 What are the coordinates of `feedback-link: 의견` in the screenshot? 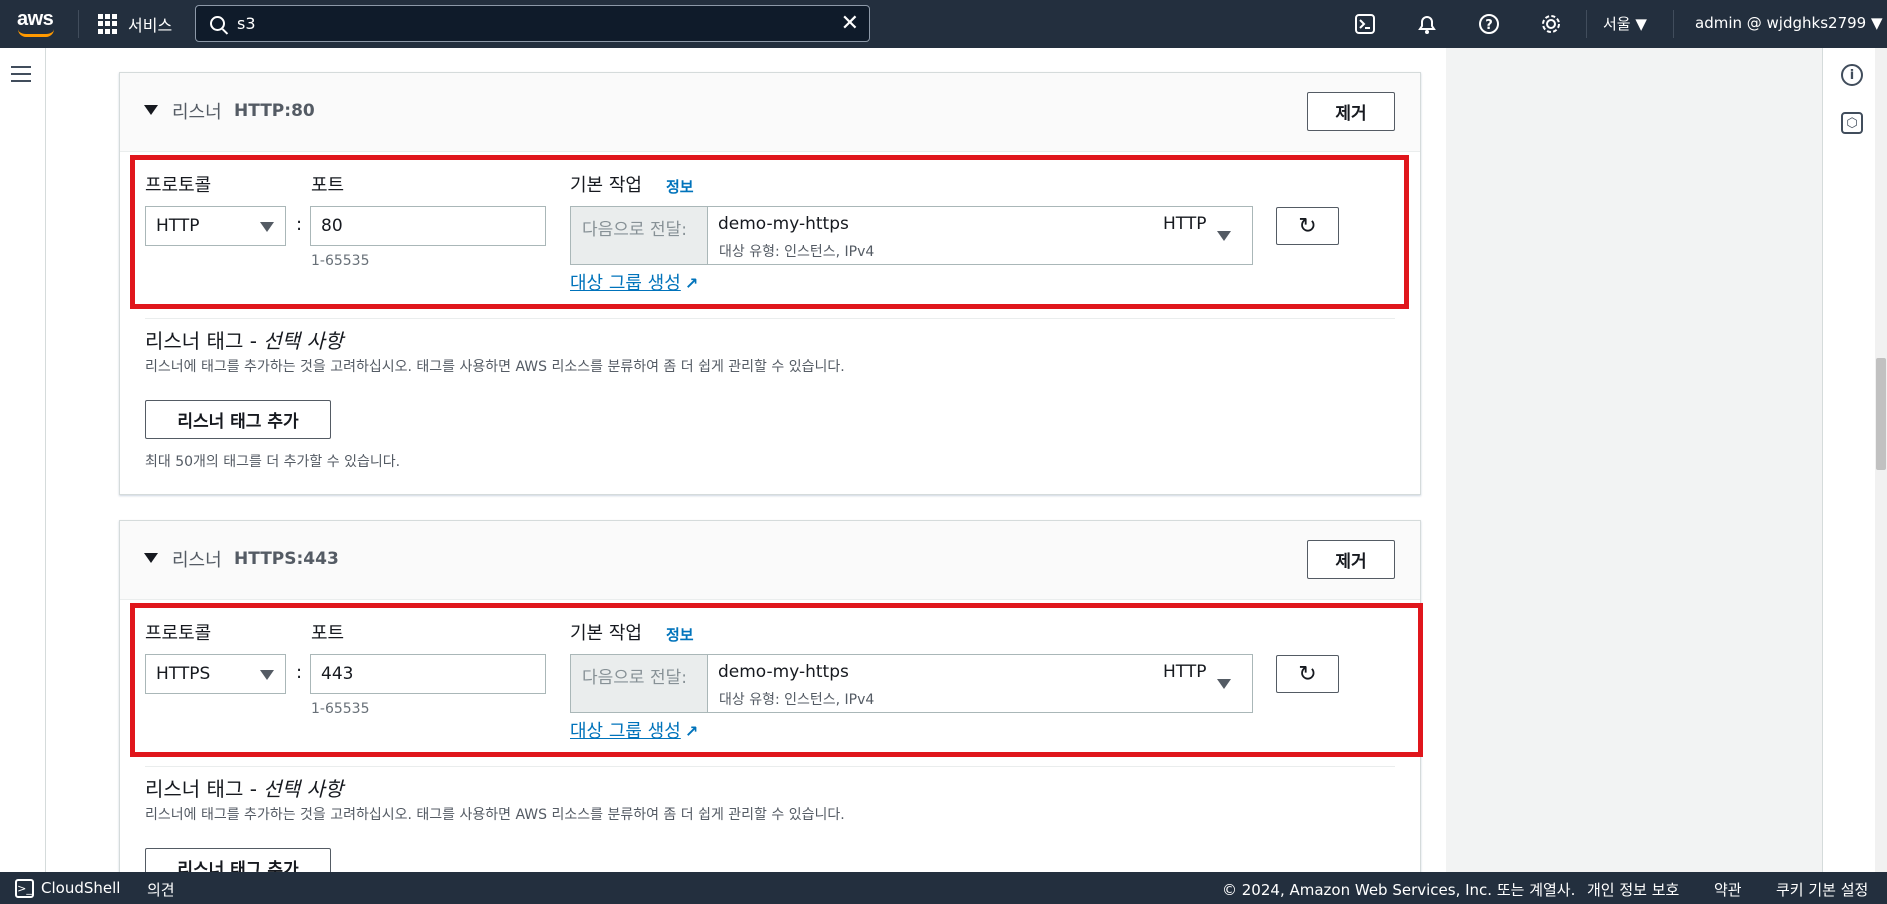 It's located at (161, 889).